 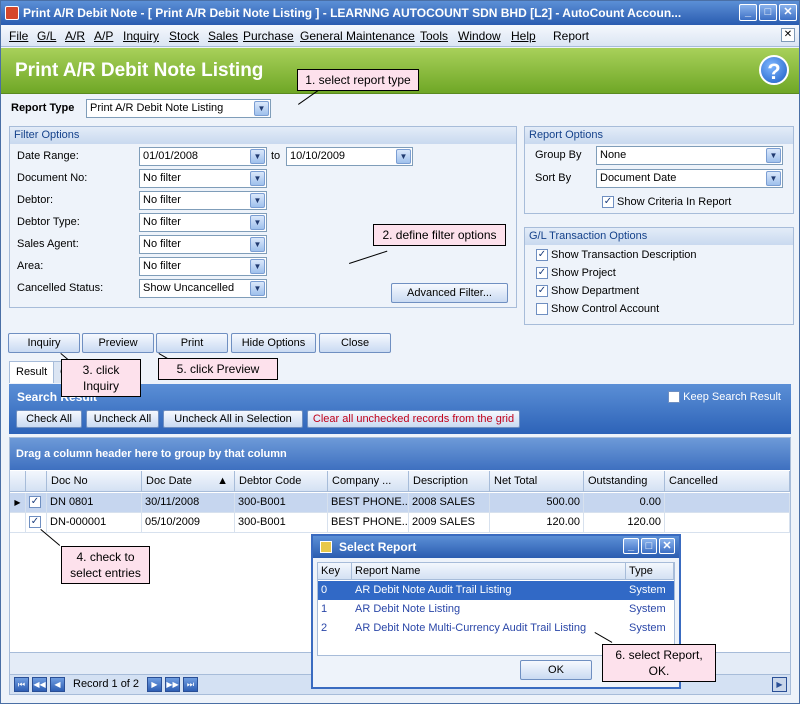 I want to click on report-type-combo: Print A/R Debit Note Listing ▼, so click(x=178, y=108).